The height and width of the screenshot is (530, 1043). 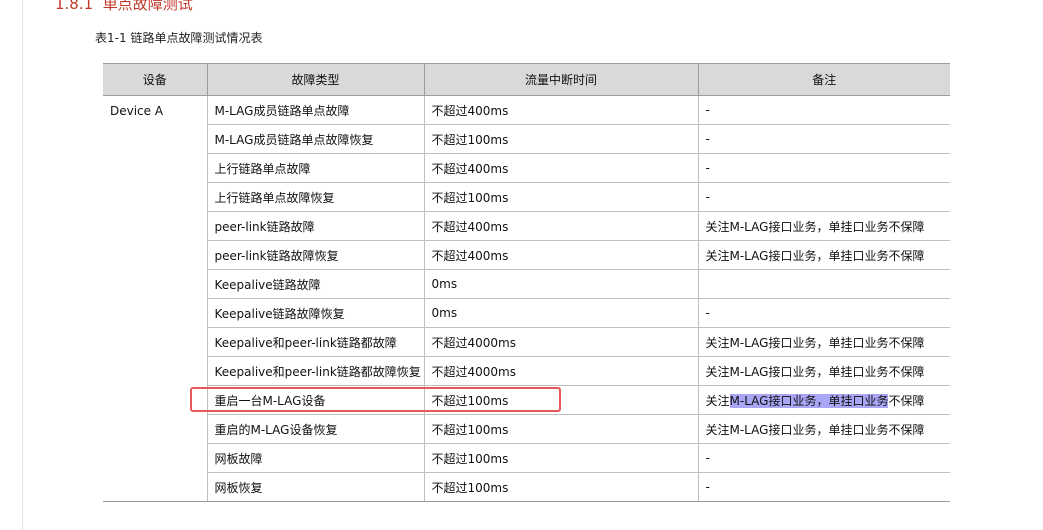 What do you see at coordinates (22, 265) in the screenshot?
I see `page-margin-rule` at bounding box center [22, 265].